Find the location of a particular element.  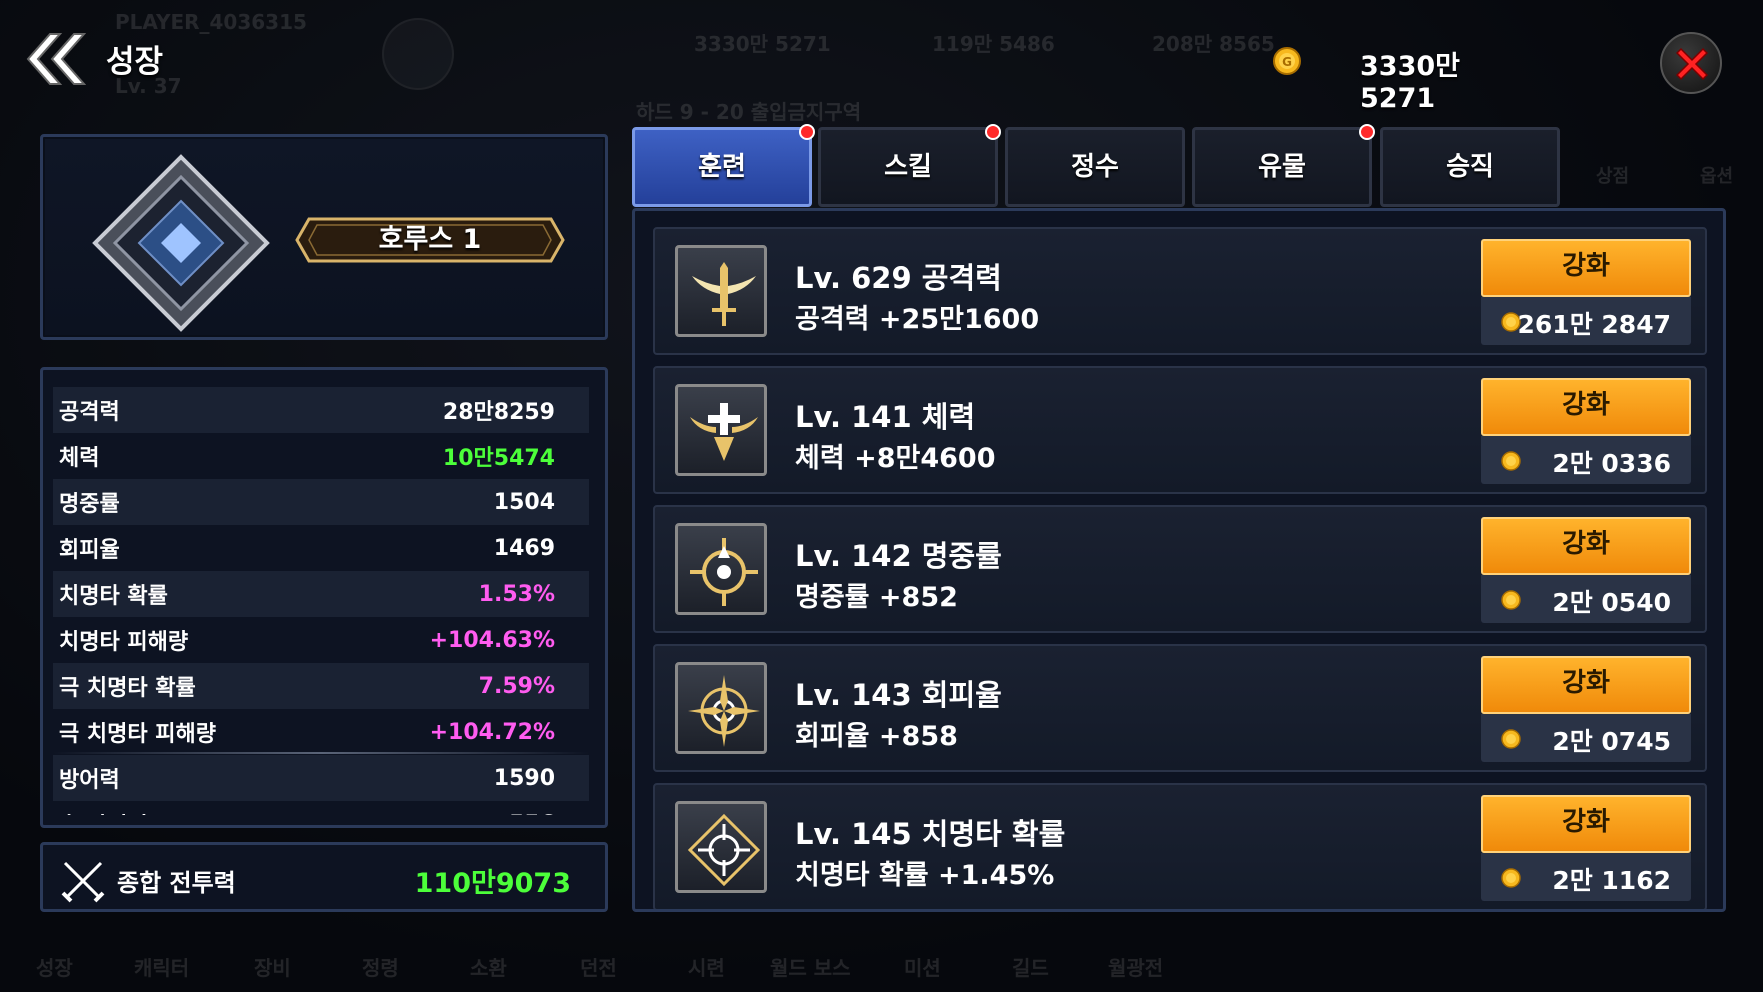

rank-panel: 호루스 1 is located at coordinates (324, 237).